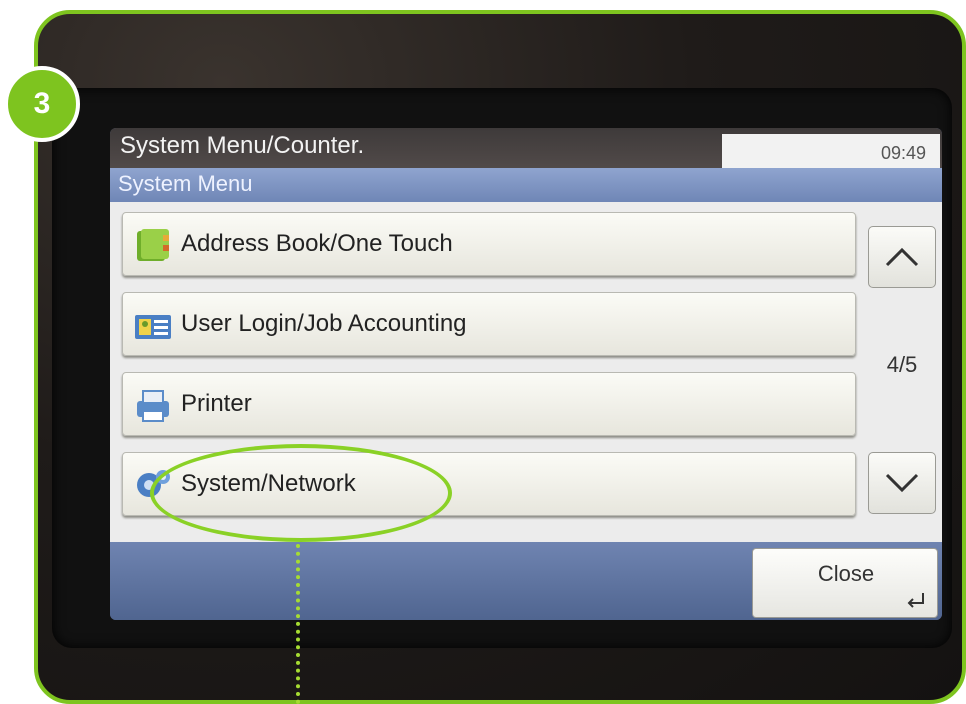 The width and height of the screenshot is (966, 704). I want to click on close-button: Close, so click(845, 583).